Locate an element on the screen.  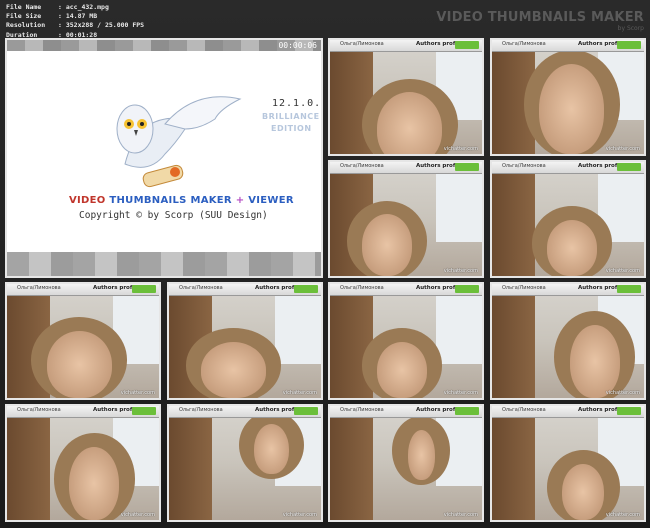
resolution-label: Resolution is located at coordinates (26, 25).